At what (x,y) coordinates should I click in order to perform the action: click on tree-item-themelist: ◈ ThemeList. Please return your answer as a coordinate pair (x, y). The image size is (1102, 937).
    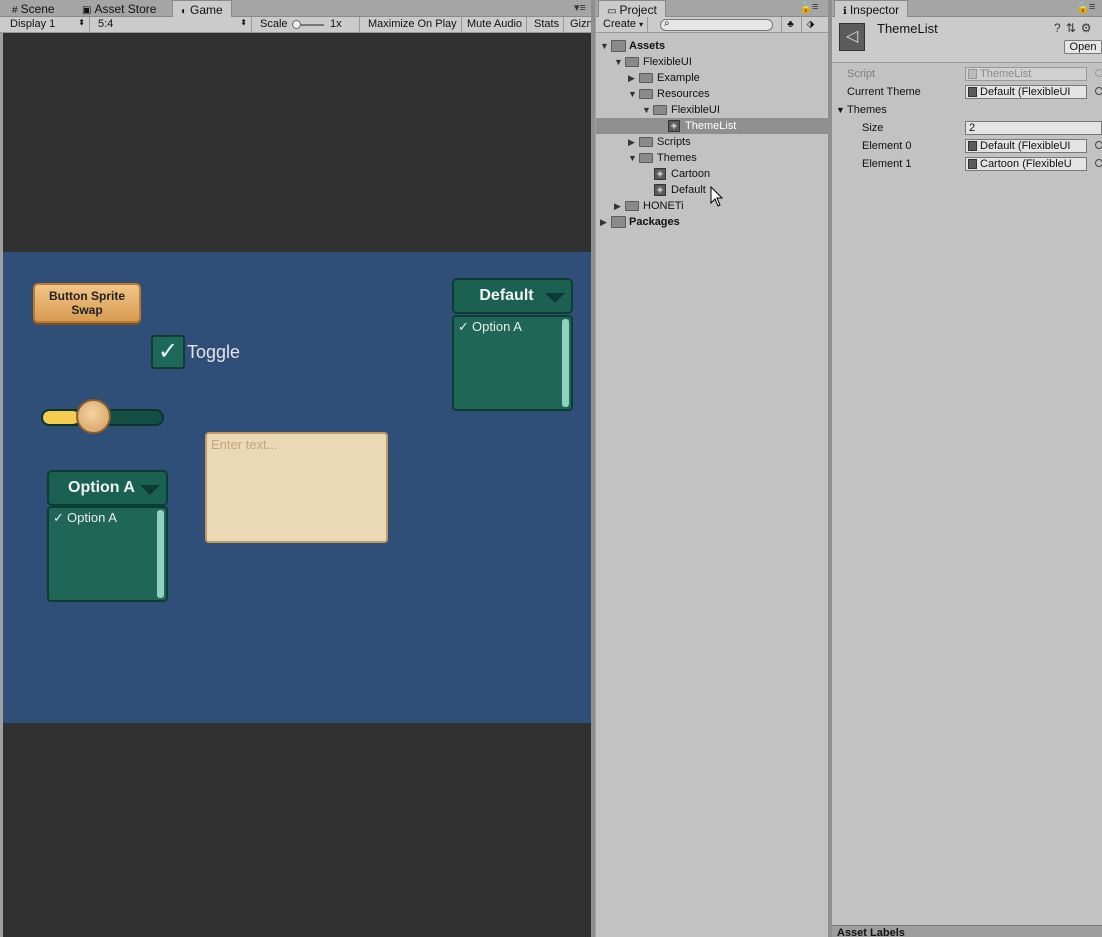
    Looking at the image, I should click on (712, 126).